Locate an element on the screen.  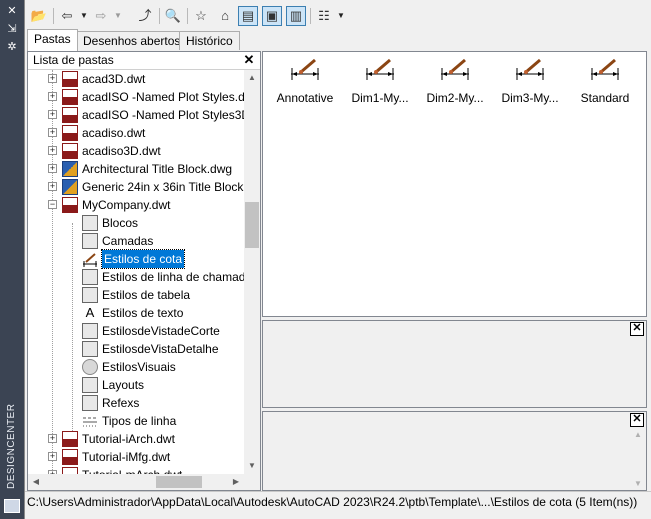
tree-item: + acadISO -Named Plot Styles.dwt is located at coordinates (136, 97).